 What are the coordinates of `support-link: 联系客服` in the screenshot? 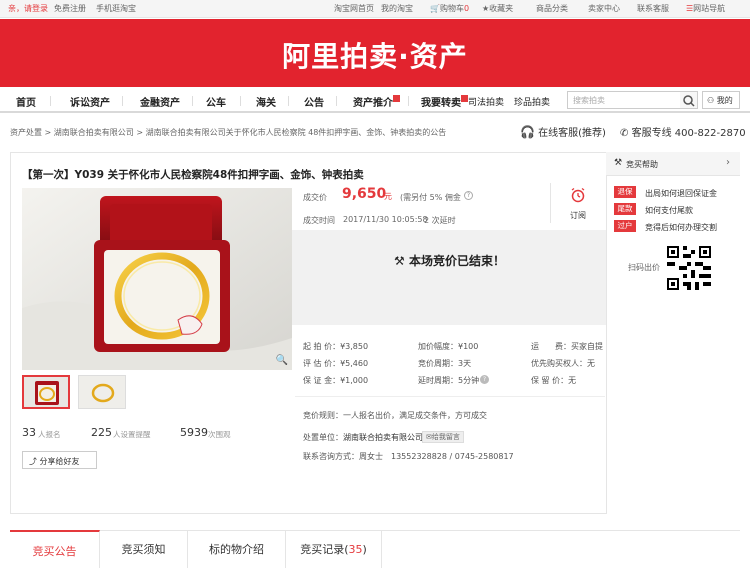 It's located at (653, 8).